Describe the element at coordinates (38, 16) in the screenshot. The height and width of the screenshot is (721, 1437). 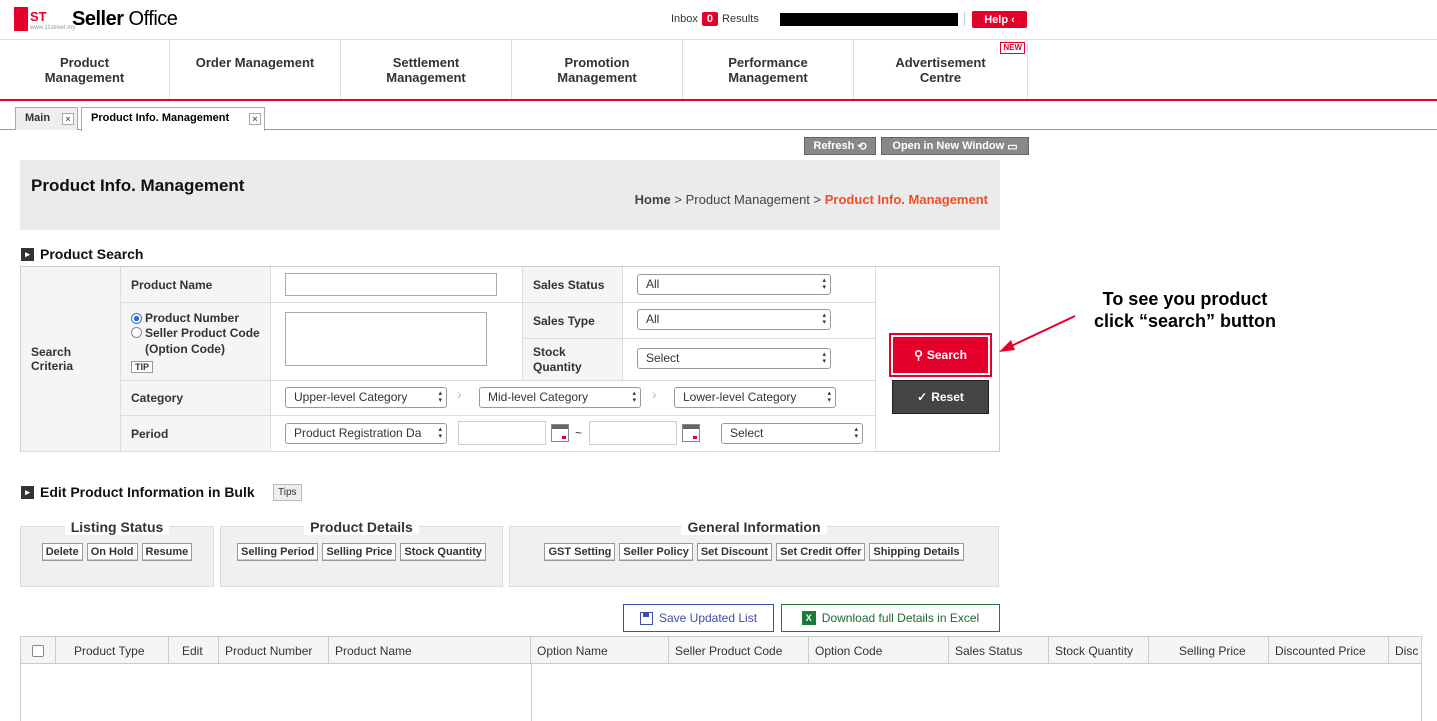
I see `logo-text: ST` at that location.